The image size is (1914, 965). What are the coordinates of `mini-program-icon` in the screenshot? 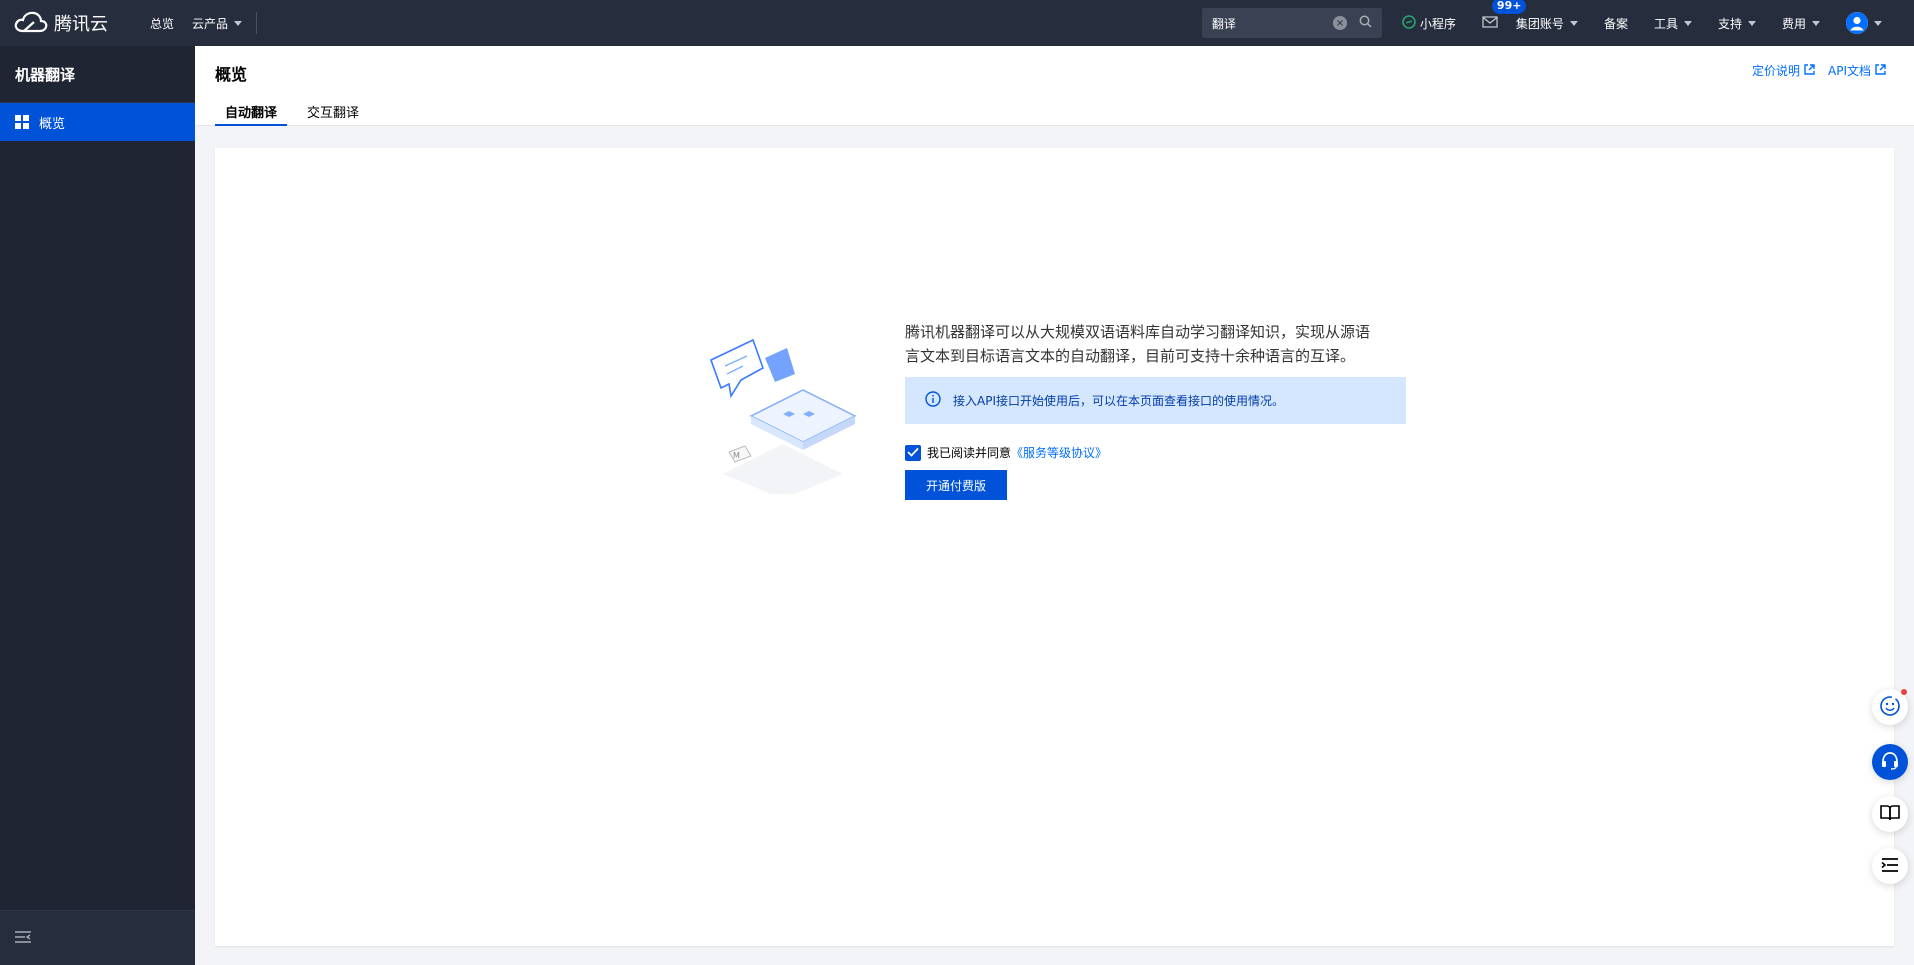 It's located at (1409, 23).